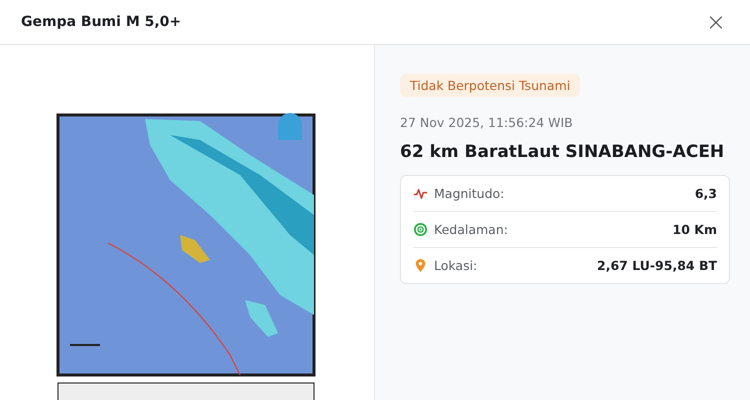 This screenshot has height=400, width=750. What do you see at coordinates (101, 22) in the screenshot?
I see `dialog-title: Gempa Bumi M 5,0+` at bounding box center [101, 22].